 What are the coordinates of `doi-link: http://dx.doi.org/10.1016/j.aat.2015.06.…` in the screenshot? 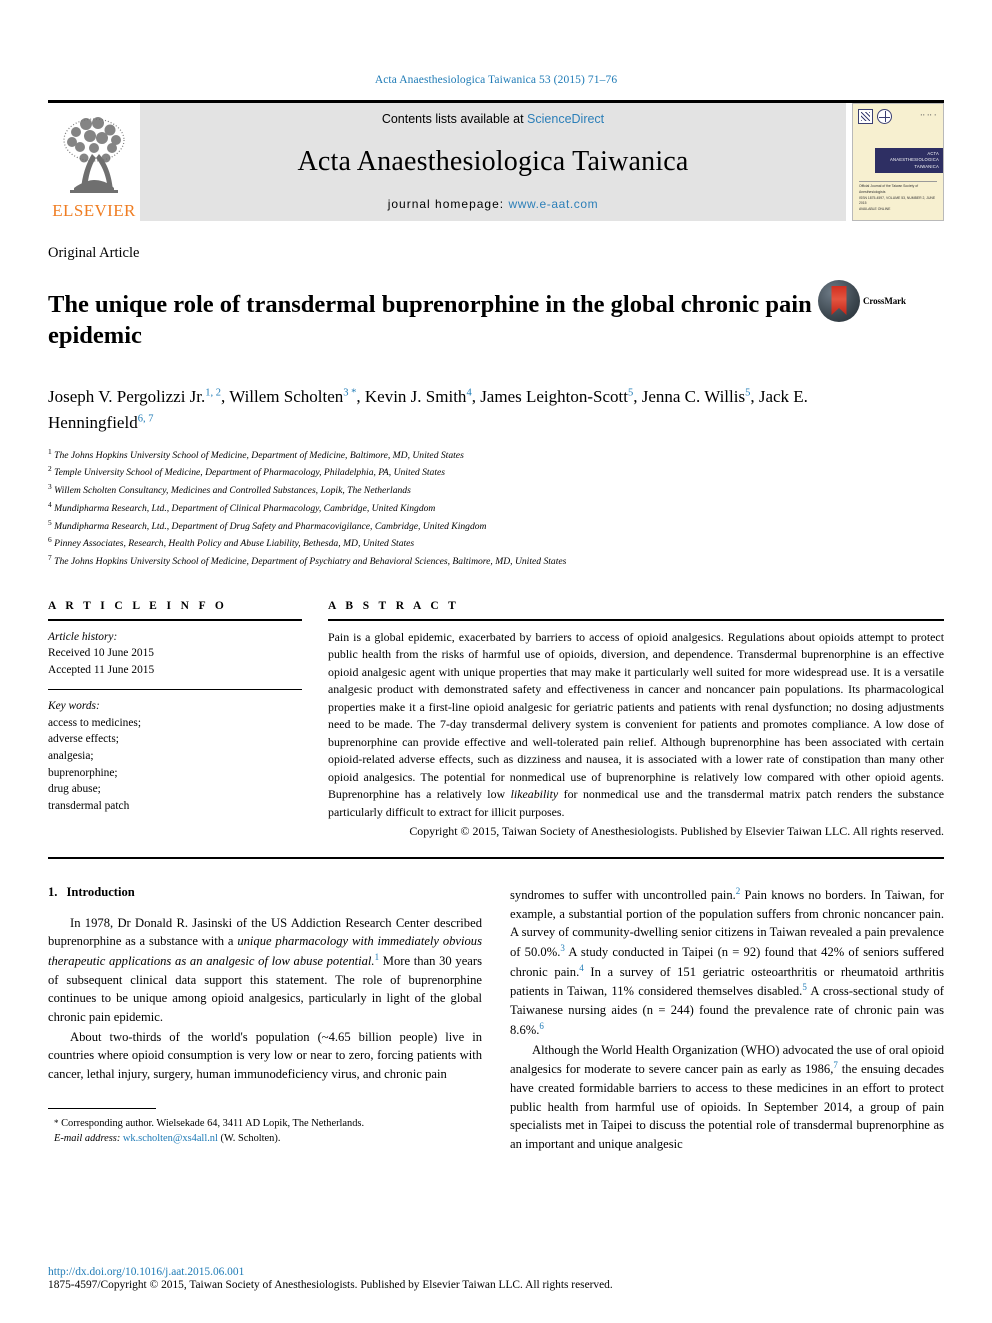 It's located at (496, 1272).